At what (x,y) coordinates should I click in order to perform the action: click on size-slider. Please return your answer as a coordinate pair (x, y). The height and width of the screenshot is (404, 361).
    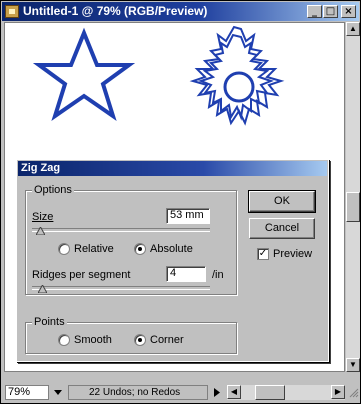
    Looking at the image, I should click on (121, 230).